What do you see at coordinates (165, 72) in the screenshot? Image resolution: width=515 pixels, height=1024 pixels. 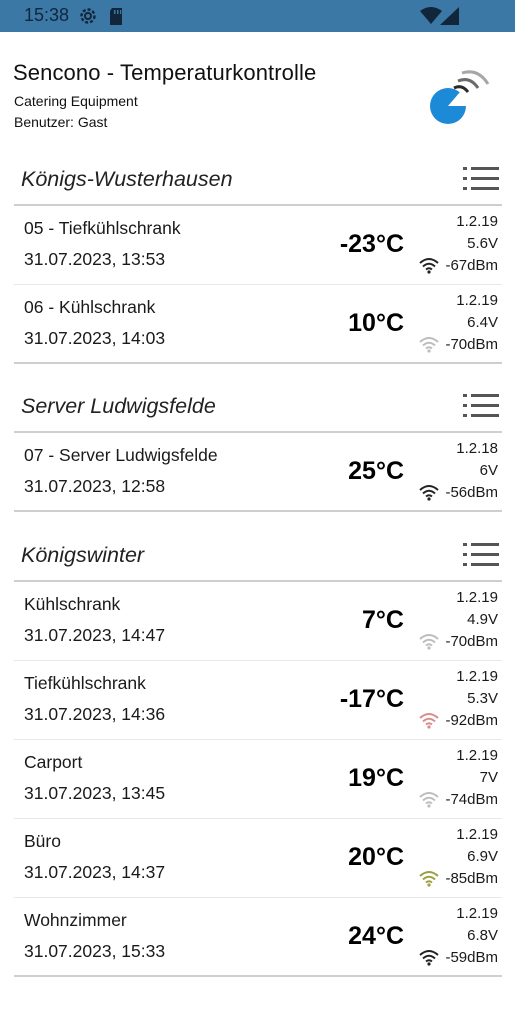 I see `app-title: Sencono - Temperaturkontrolle` at bounding box center [165, 72].